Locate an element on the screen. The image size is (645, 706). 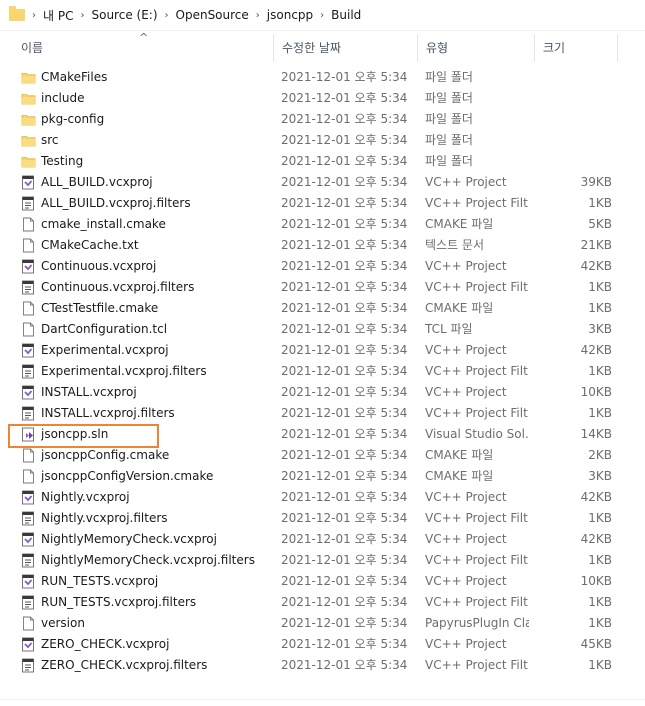
column-type: 유형 is located at coordinates (476, 48).